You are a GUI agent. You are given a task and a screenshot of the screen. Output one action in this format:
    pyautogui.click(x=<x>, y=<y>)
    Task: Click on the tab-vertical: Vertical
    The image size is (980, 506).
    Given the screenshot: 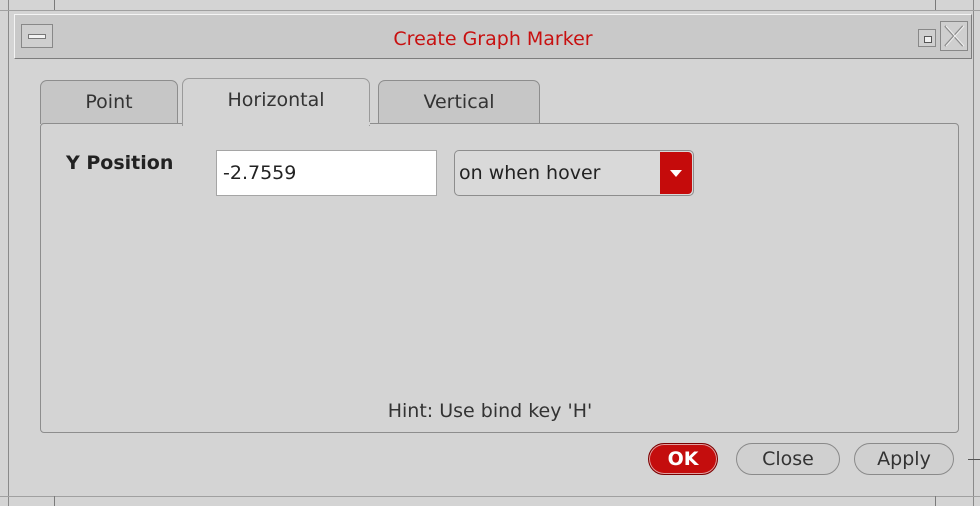 What is the action you would take?
    pyautogui.click(x=459, y=102)
    